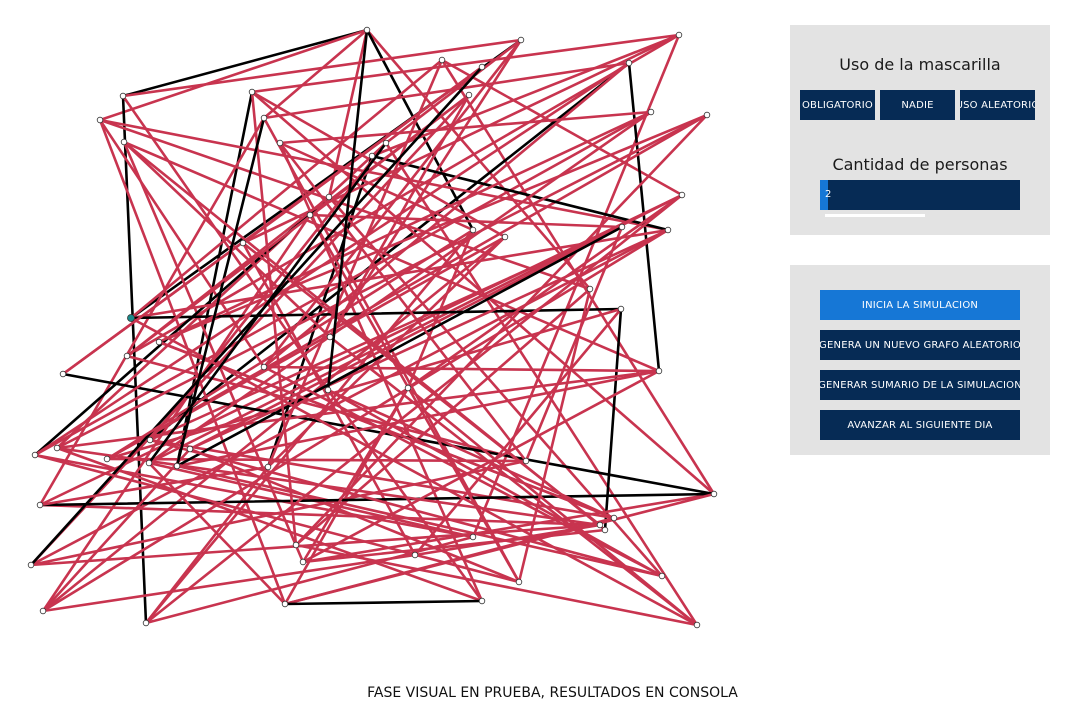  Describe the element at coordinates (920, 164) in the screenshot. I see `people-count-title: Cantidad de personas` at that location.